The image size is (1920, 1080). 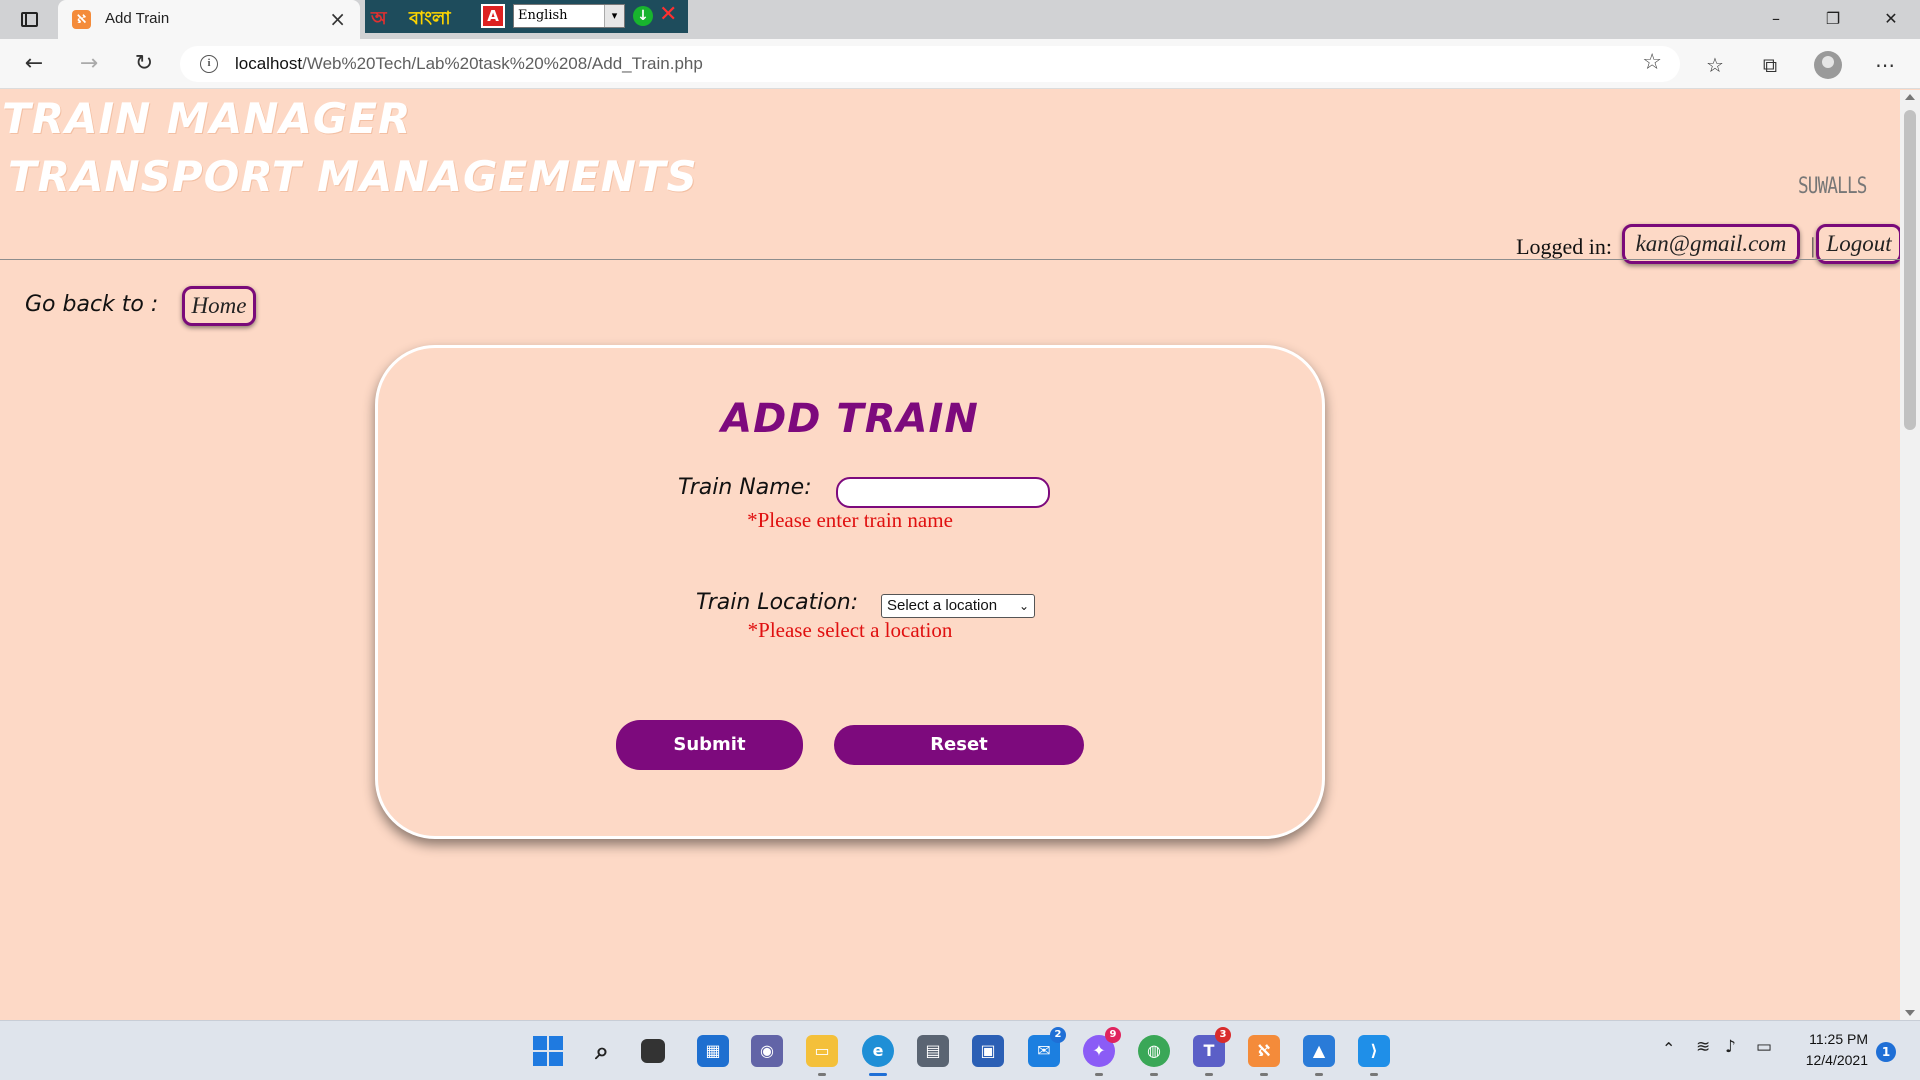 I want to click on add-favorite-star-icon: ☆, so click(x=1652, y=62).